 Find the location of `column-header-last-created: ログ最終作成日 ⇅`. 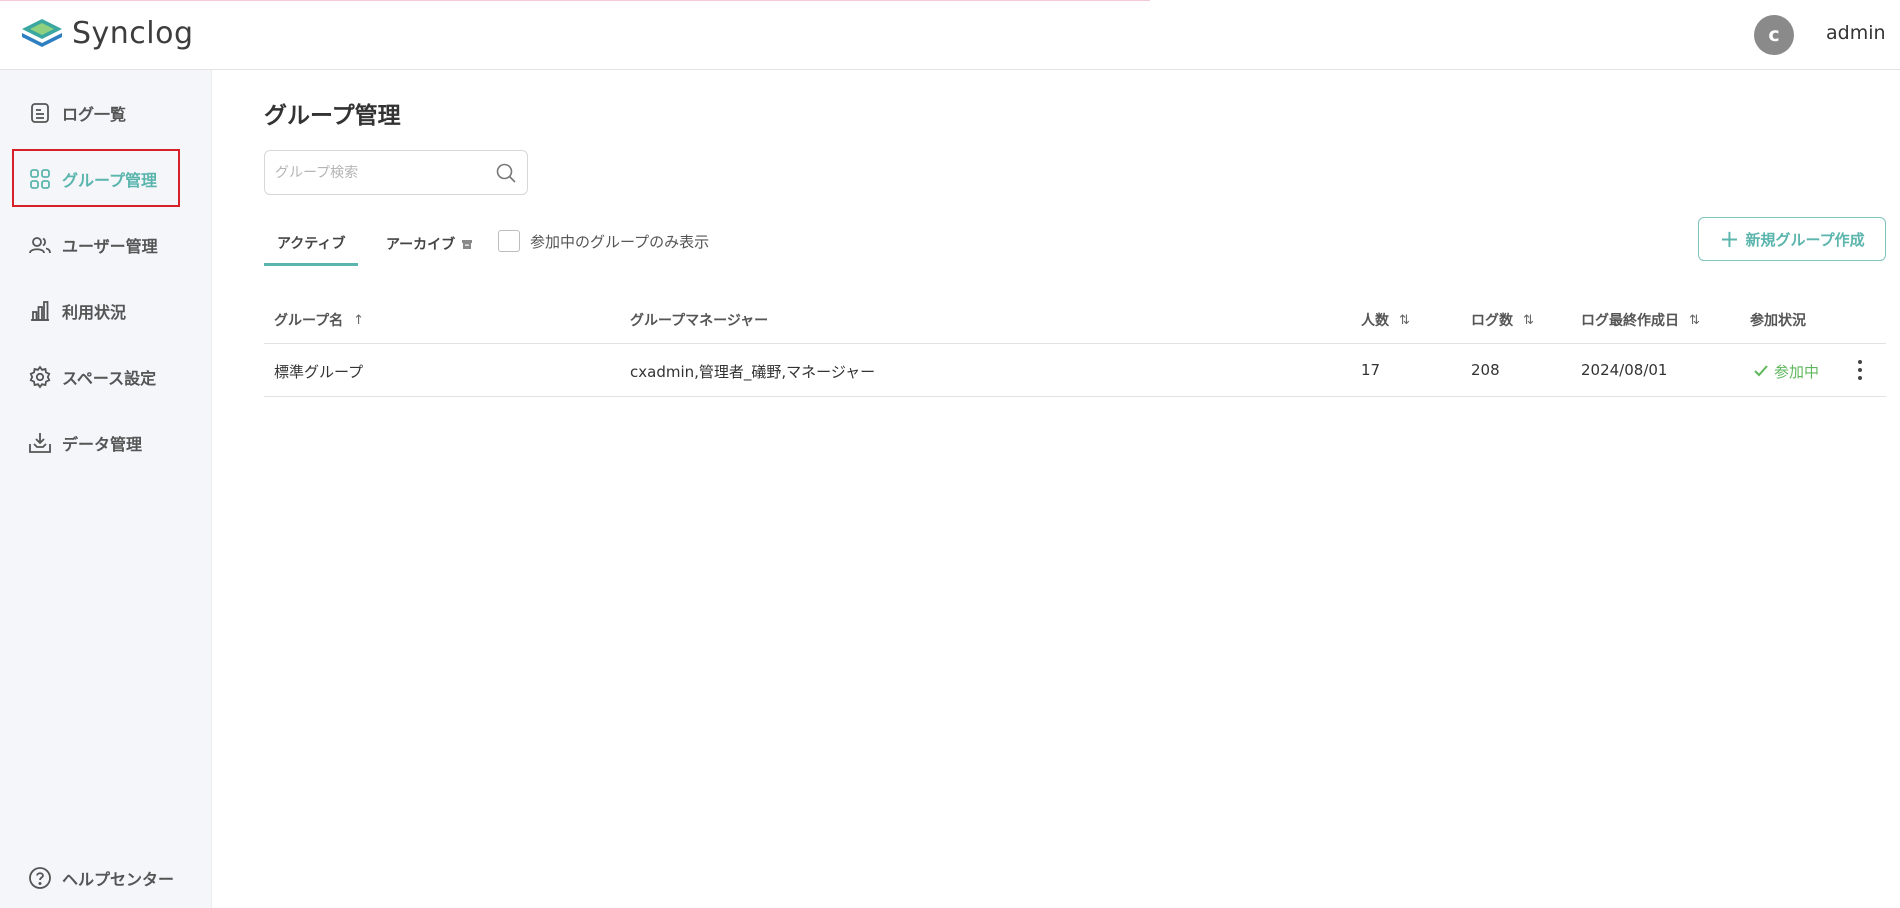

column-header-last-created: ログ最終作成日 ⇅ is located at coordinates (1640, 320).